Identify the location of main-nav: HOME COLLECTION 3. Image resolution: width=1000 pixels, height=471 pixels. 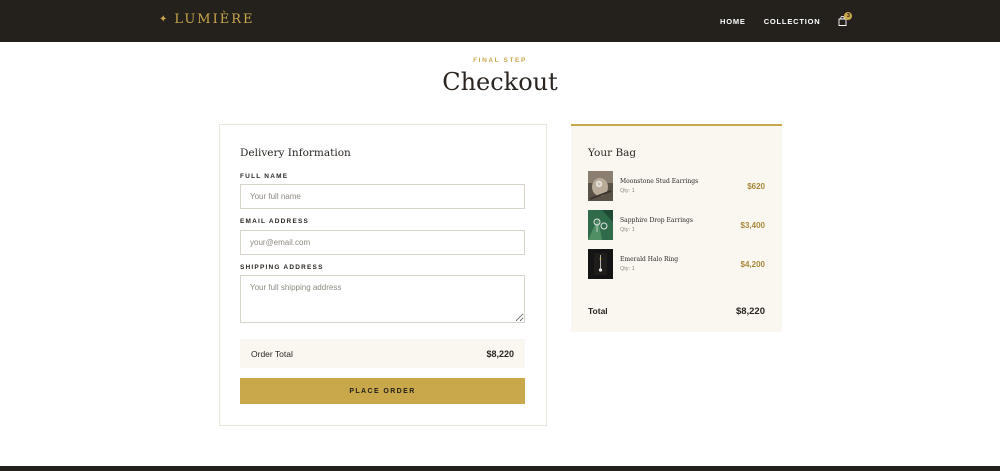
(786, 19).